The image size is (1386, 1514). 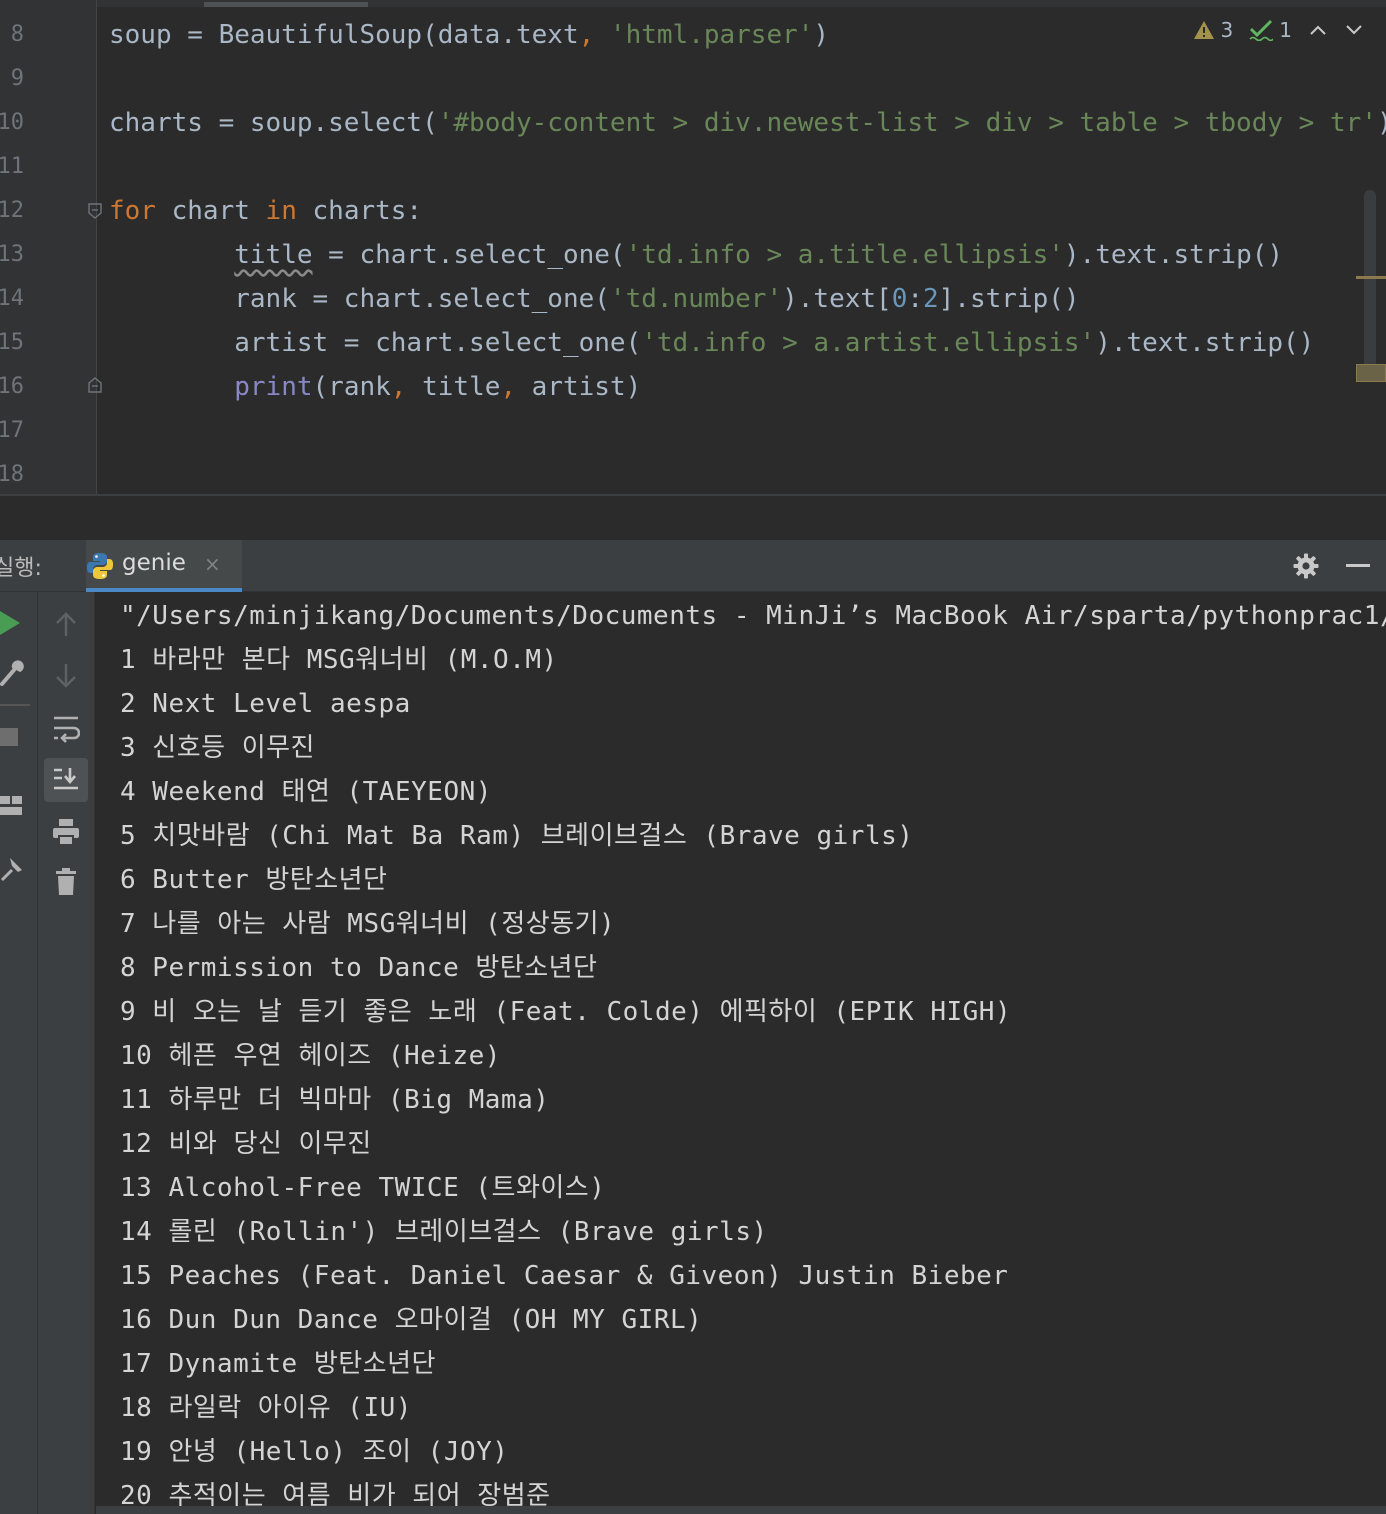 I want to click on line-number: 11, so click(x=12, y=166).